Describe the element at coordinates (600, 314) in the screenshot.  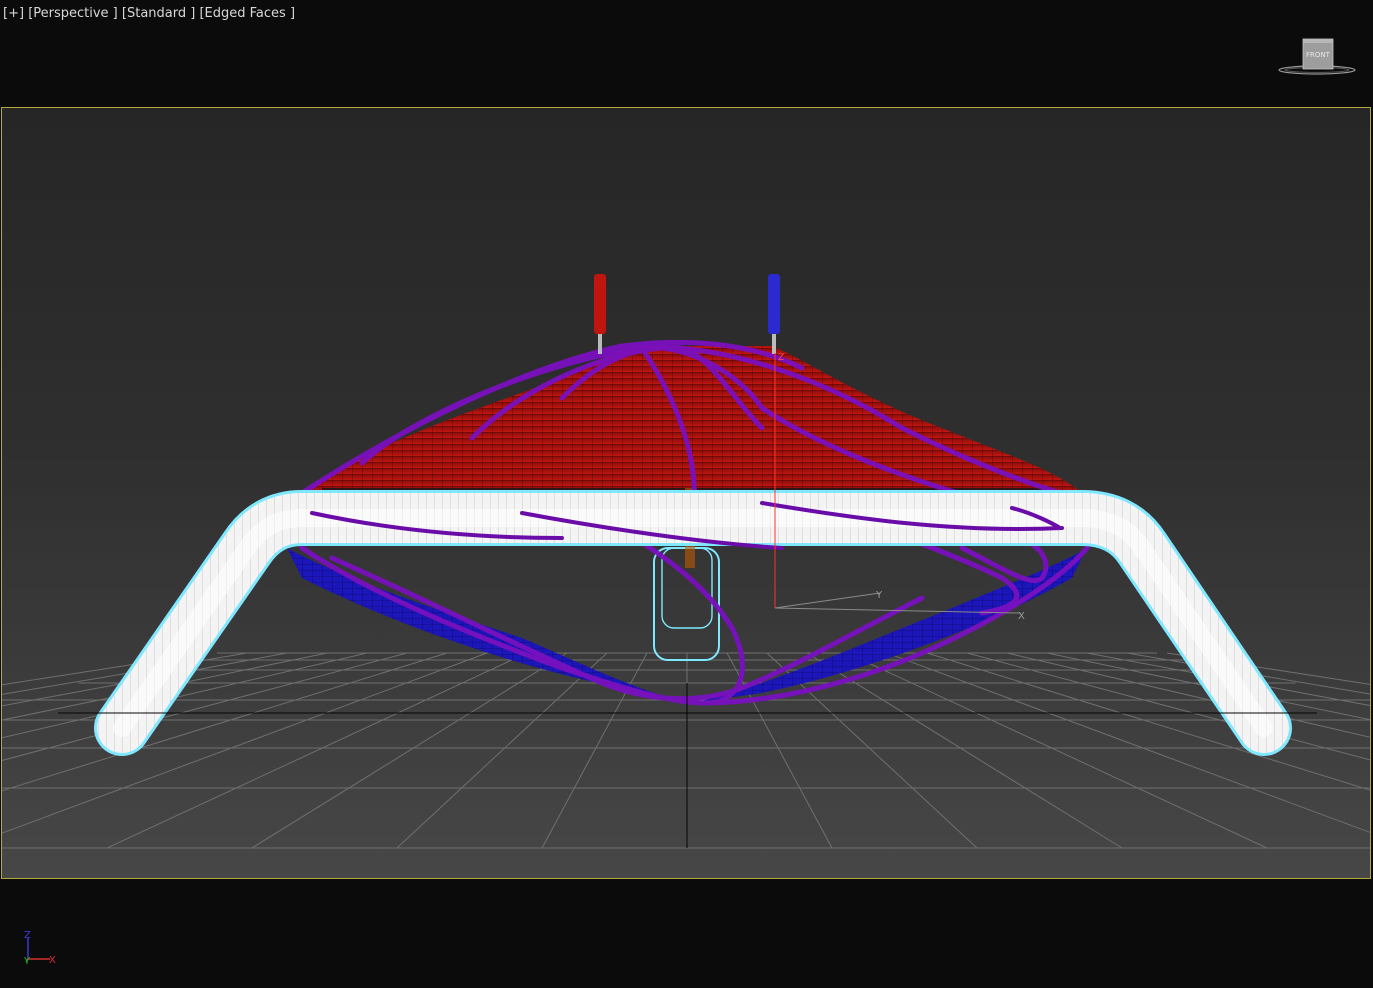
I see `red-post` at that location.